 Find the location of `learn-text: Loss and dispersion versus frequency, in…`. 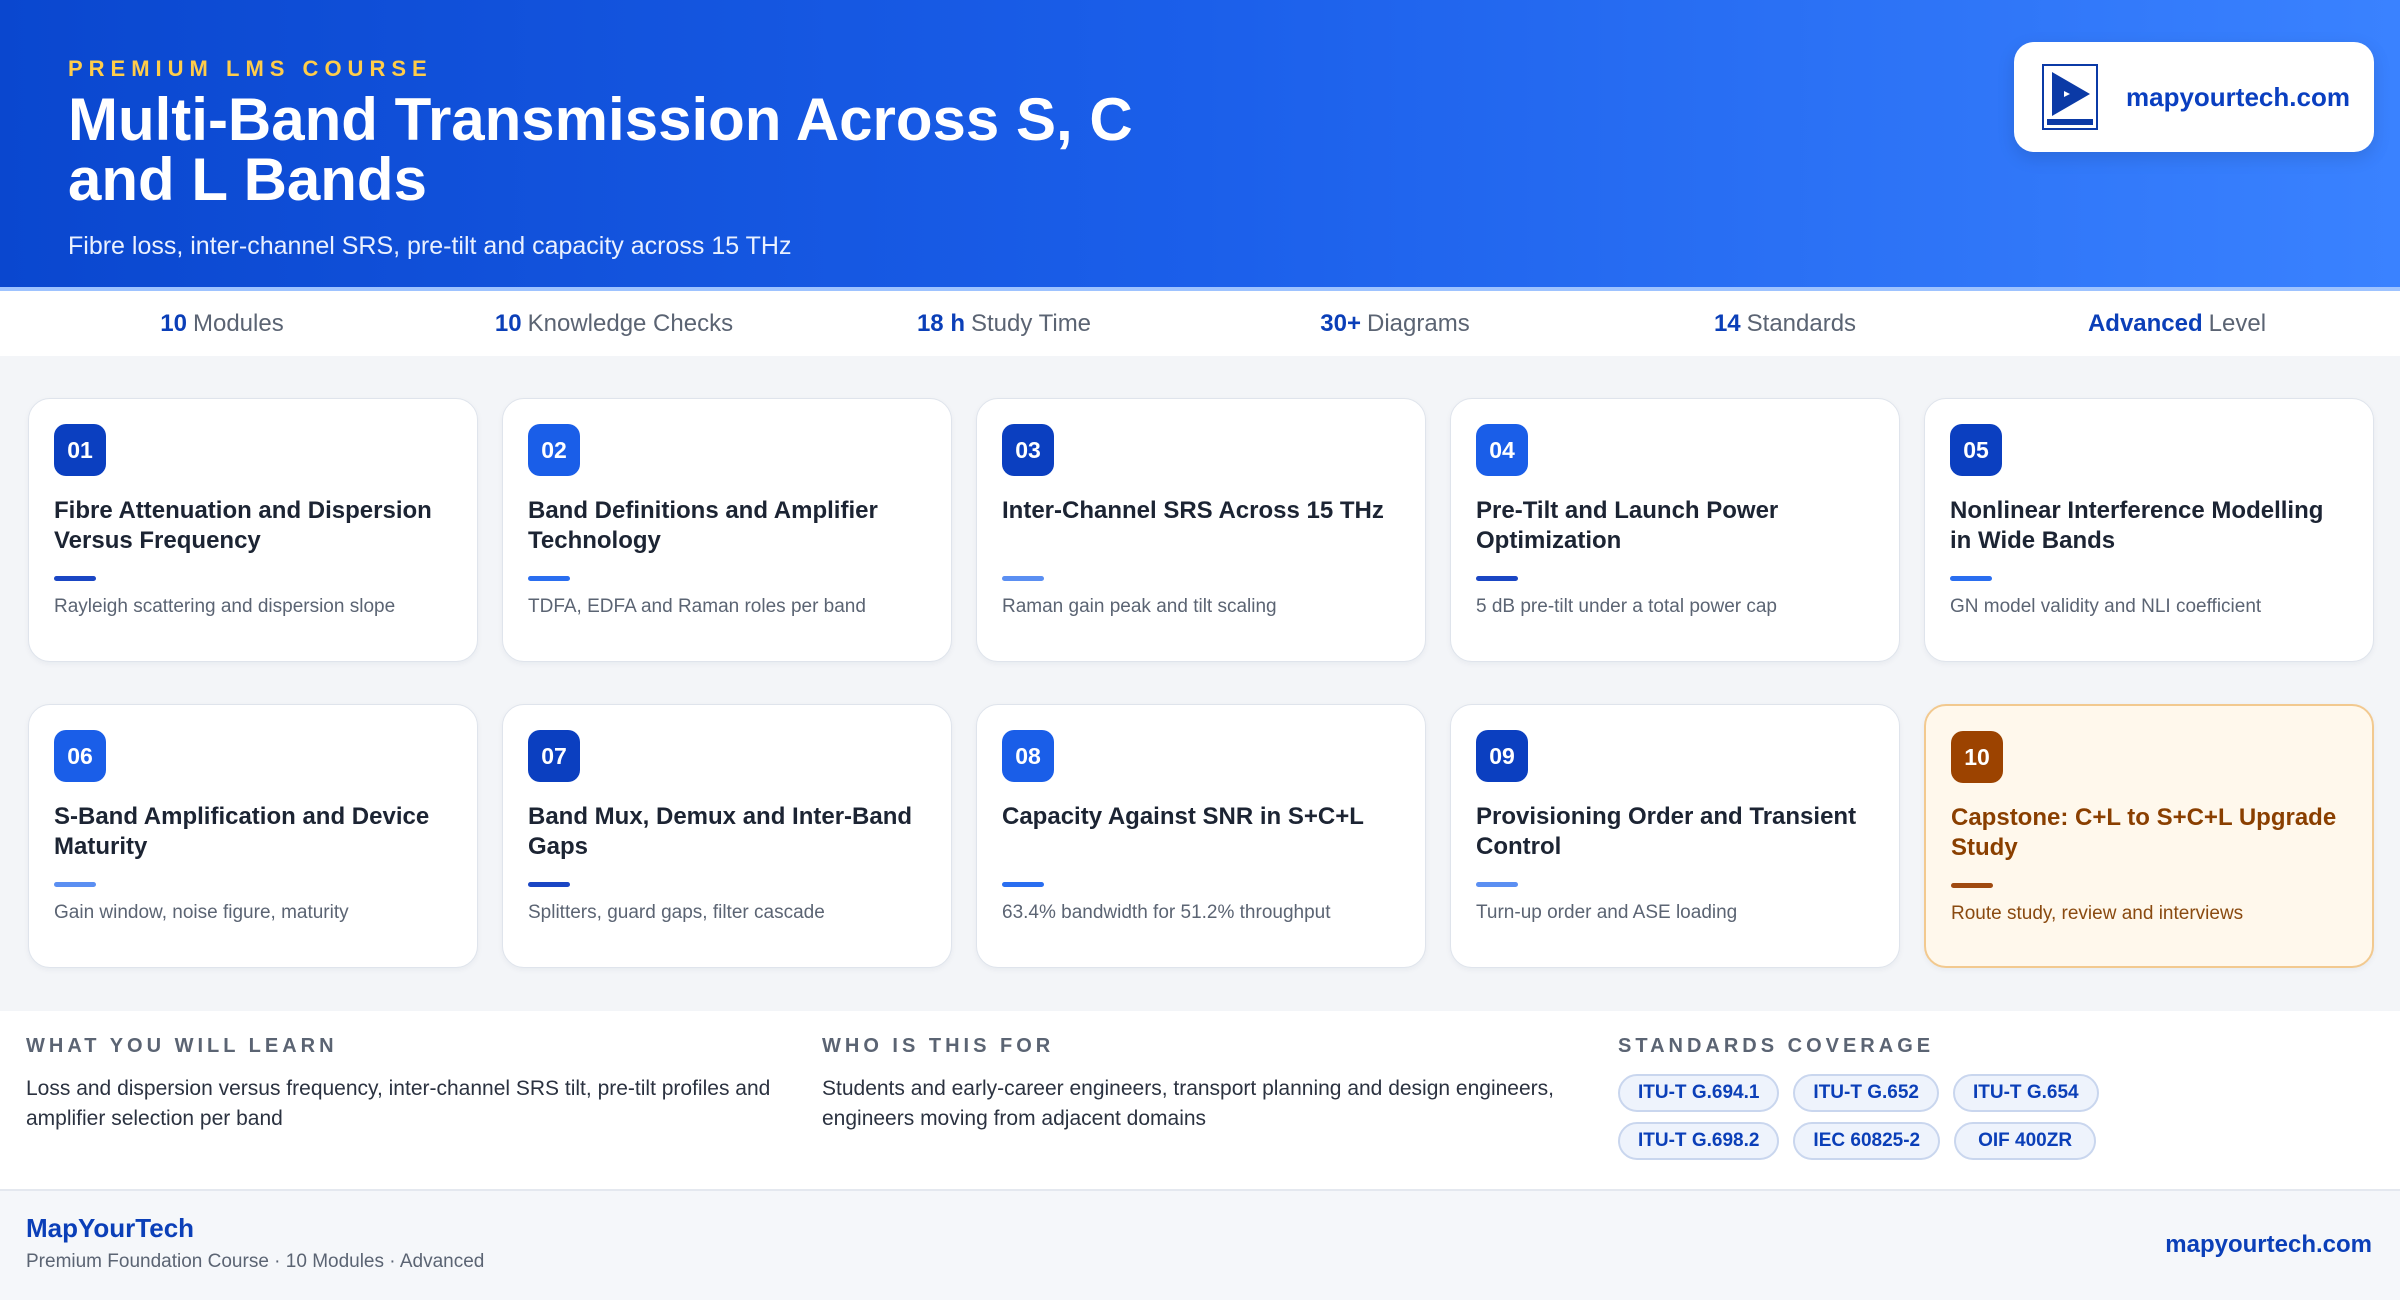

learn-text: Loss and dispersion versus frequency, in… is located at coordinates (398, 1103).